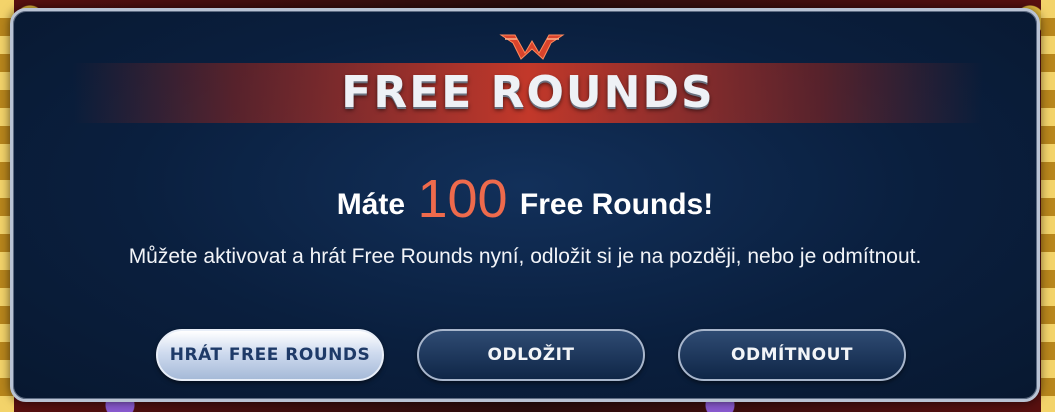  I want to click on title-banner: FREE ROUNDS, so click(528, 93).